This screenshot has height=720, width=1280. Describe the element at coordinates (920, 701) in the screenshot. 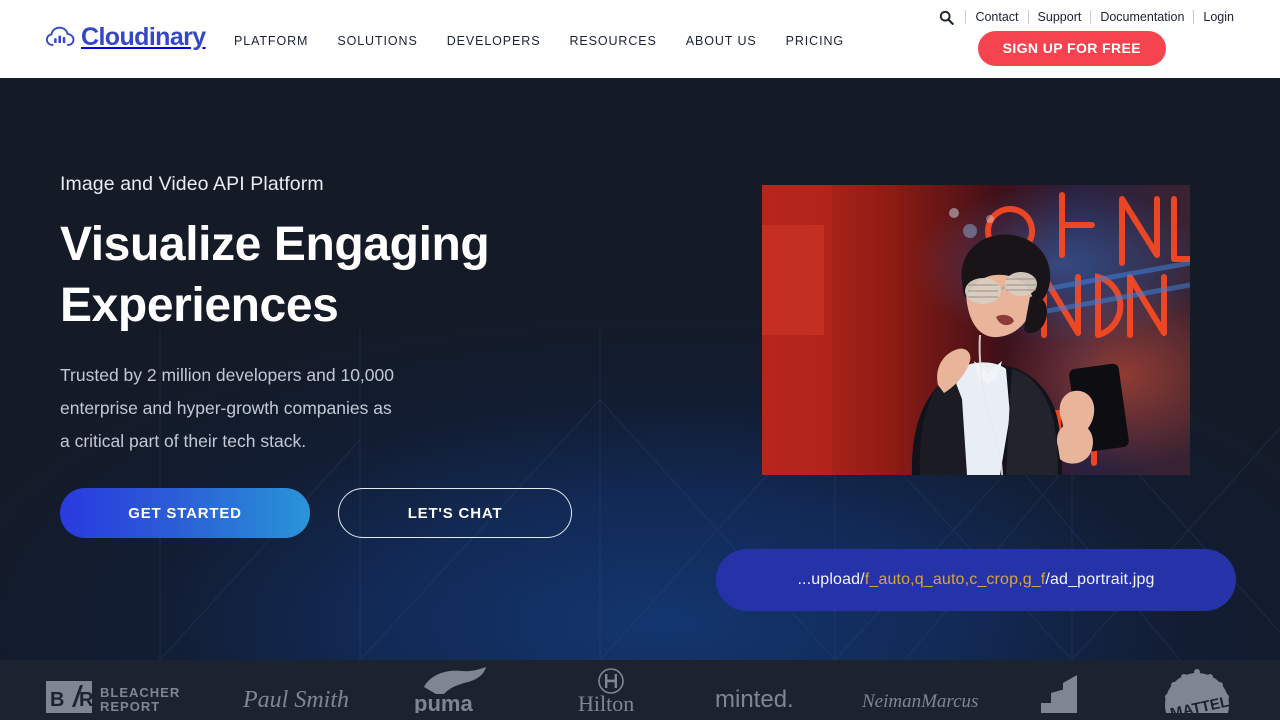

I see `svg-text: NeimanMarcus` at that location.